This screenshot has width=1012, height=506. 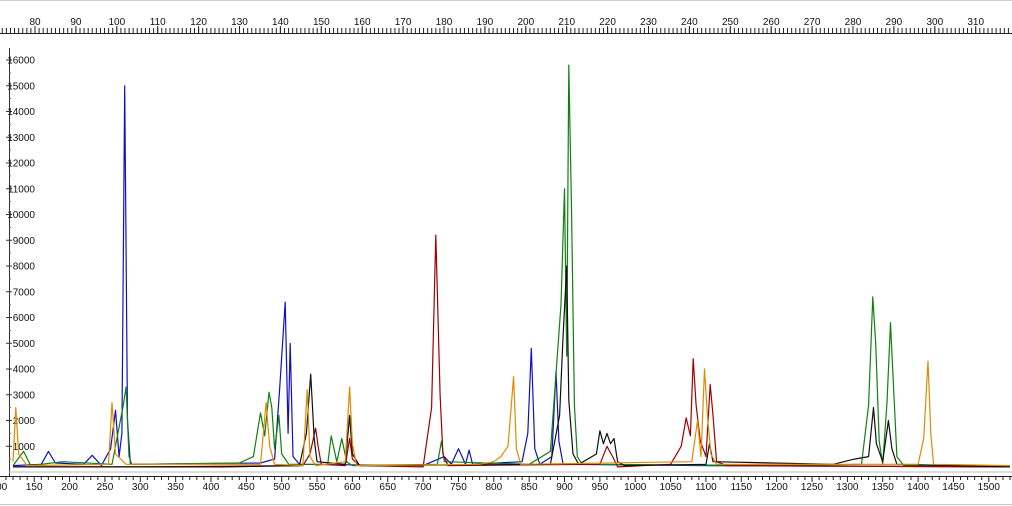 I want to click on x-tick-label: 100, so click(x=4, y=487).